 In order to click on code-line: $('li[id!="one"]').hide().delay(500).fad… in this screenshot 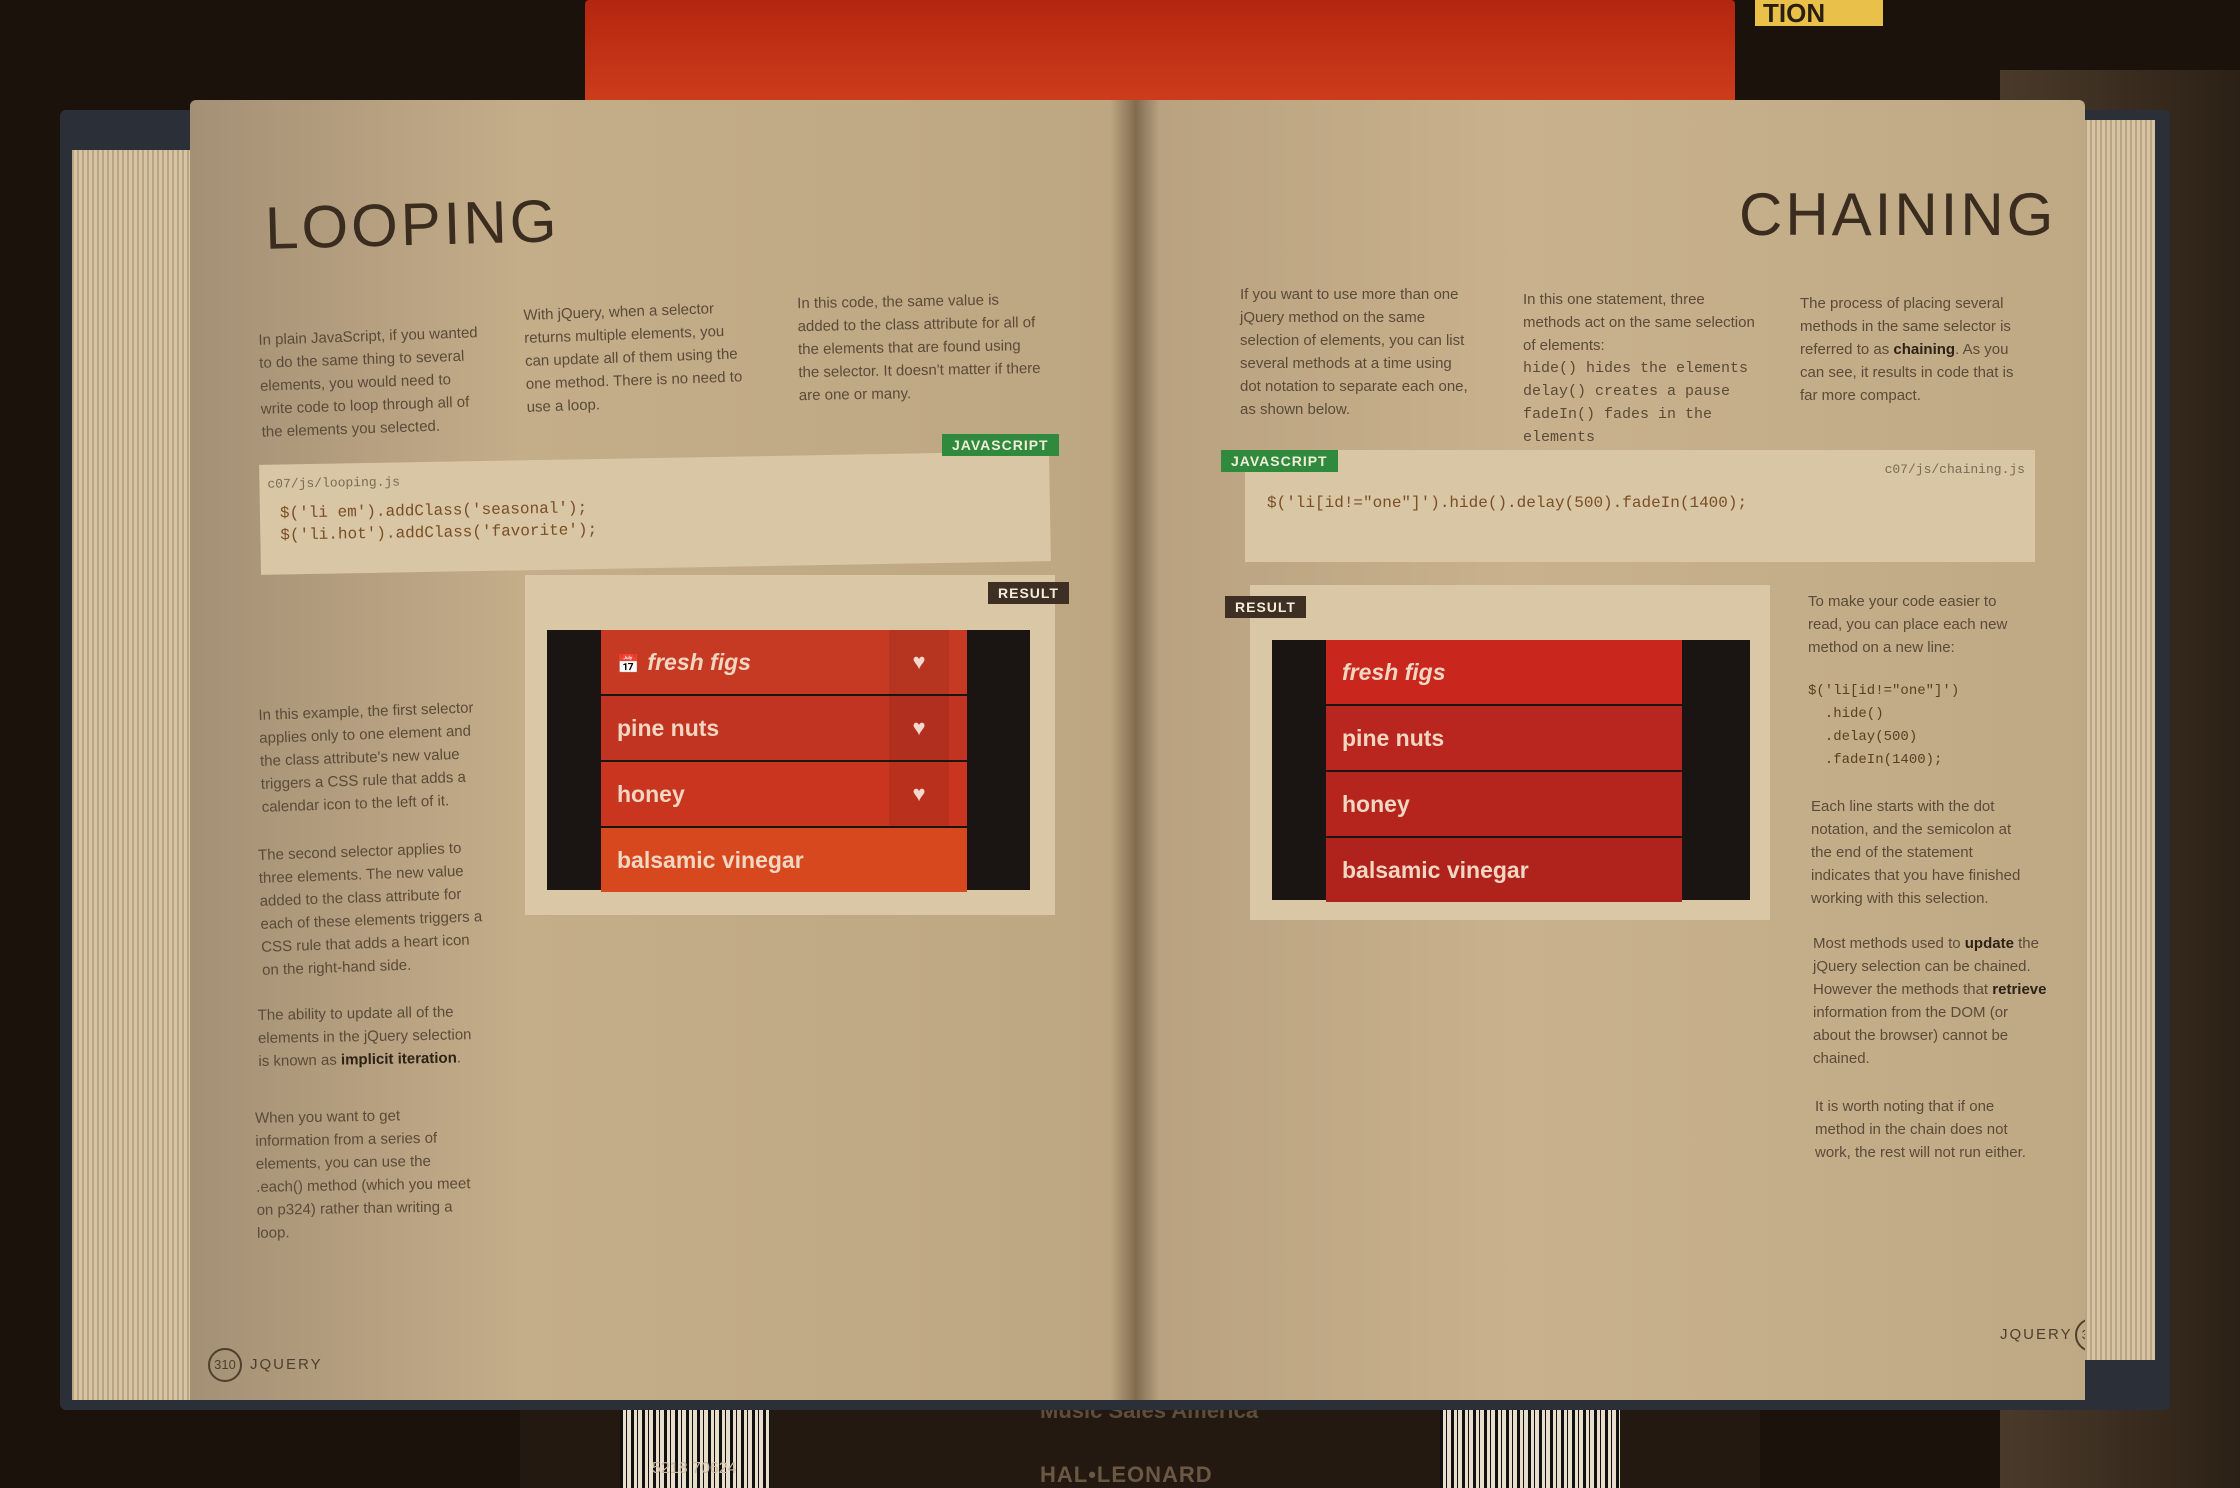, I will do `click(1507, 503)`.